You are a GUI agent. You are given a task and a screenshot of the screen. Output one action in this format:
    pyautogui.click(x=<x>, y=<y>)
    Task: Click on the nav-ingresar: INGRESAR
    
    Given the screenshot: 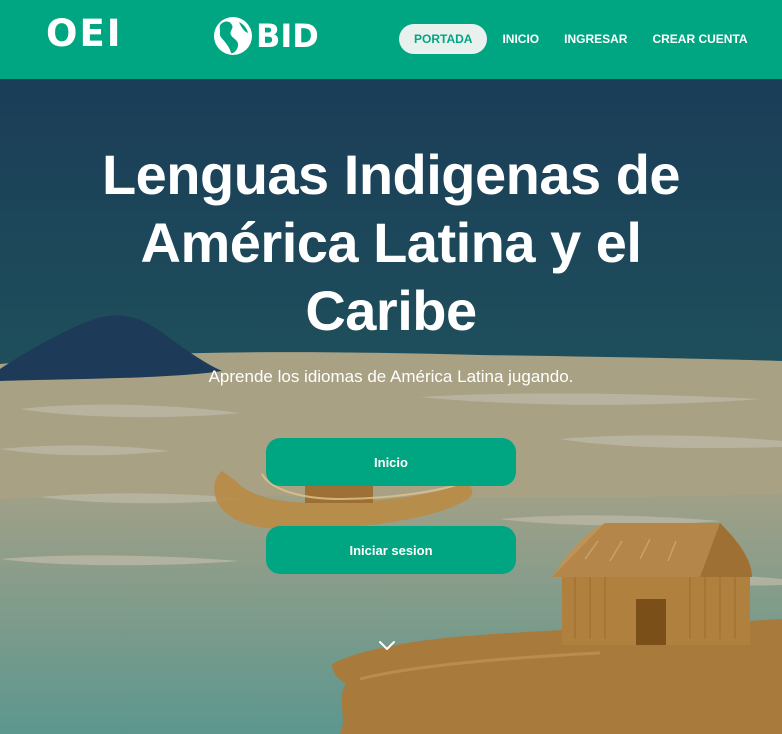 What is the action you would take?
    pyautogui.click(x=595, y=39)
    